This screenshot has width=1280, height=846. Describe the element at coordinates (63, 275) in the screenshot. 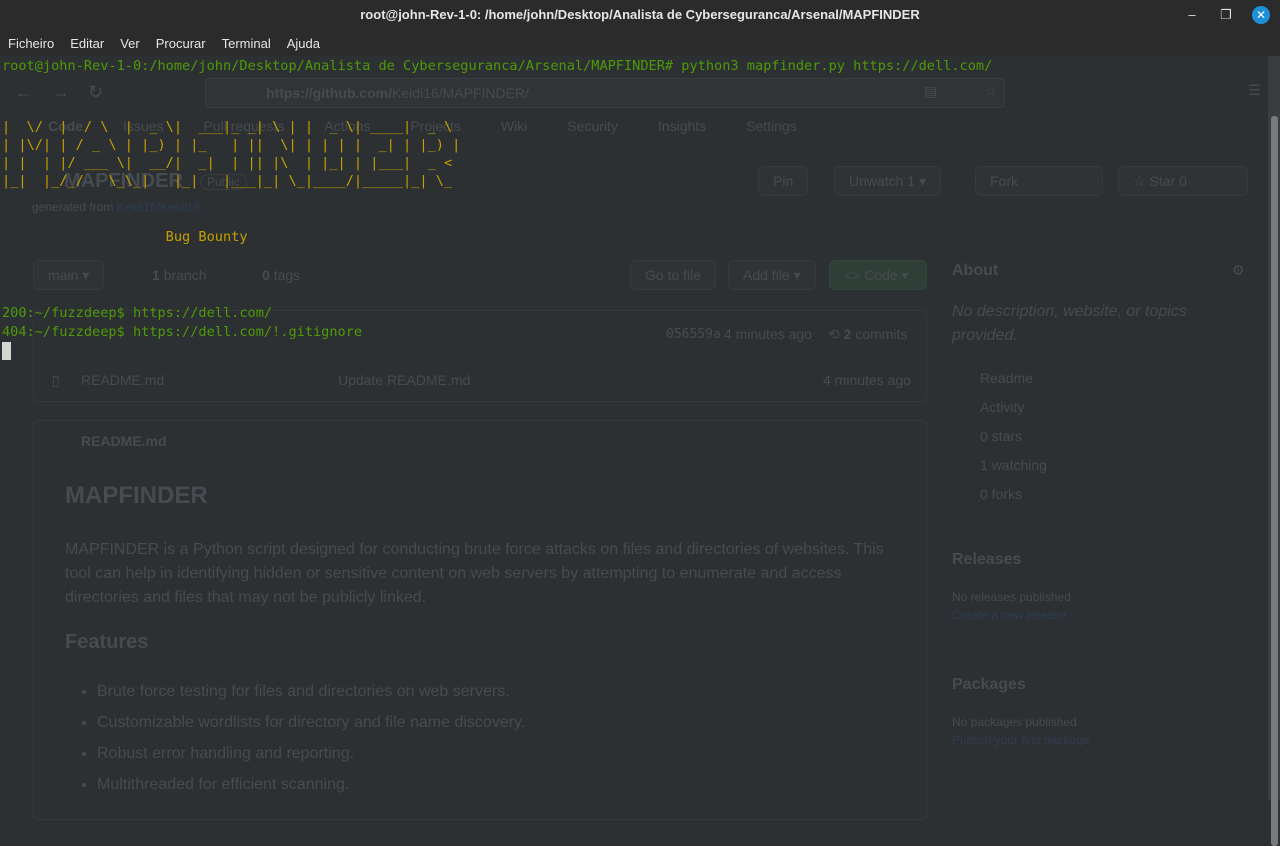

I see `branch-name: main` at that location.